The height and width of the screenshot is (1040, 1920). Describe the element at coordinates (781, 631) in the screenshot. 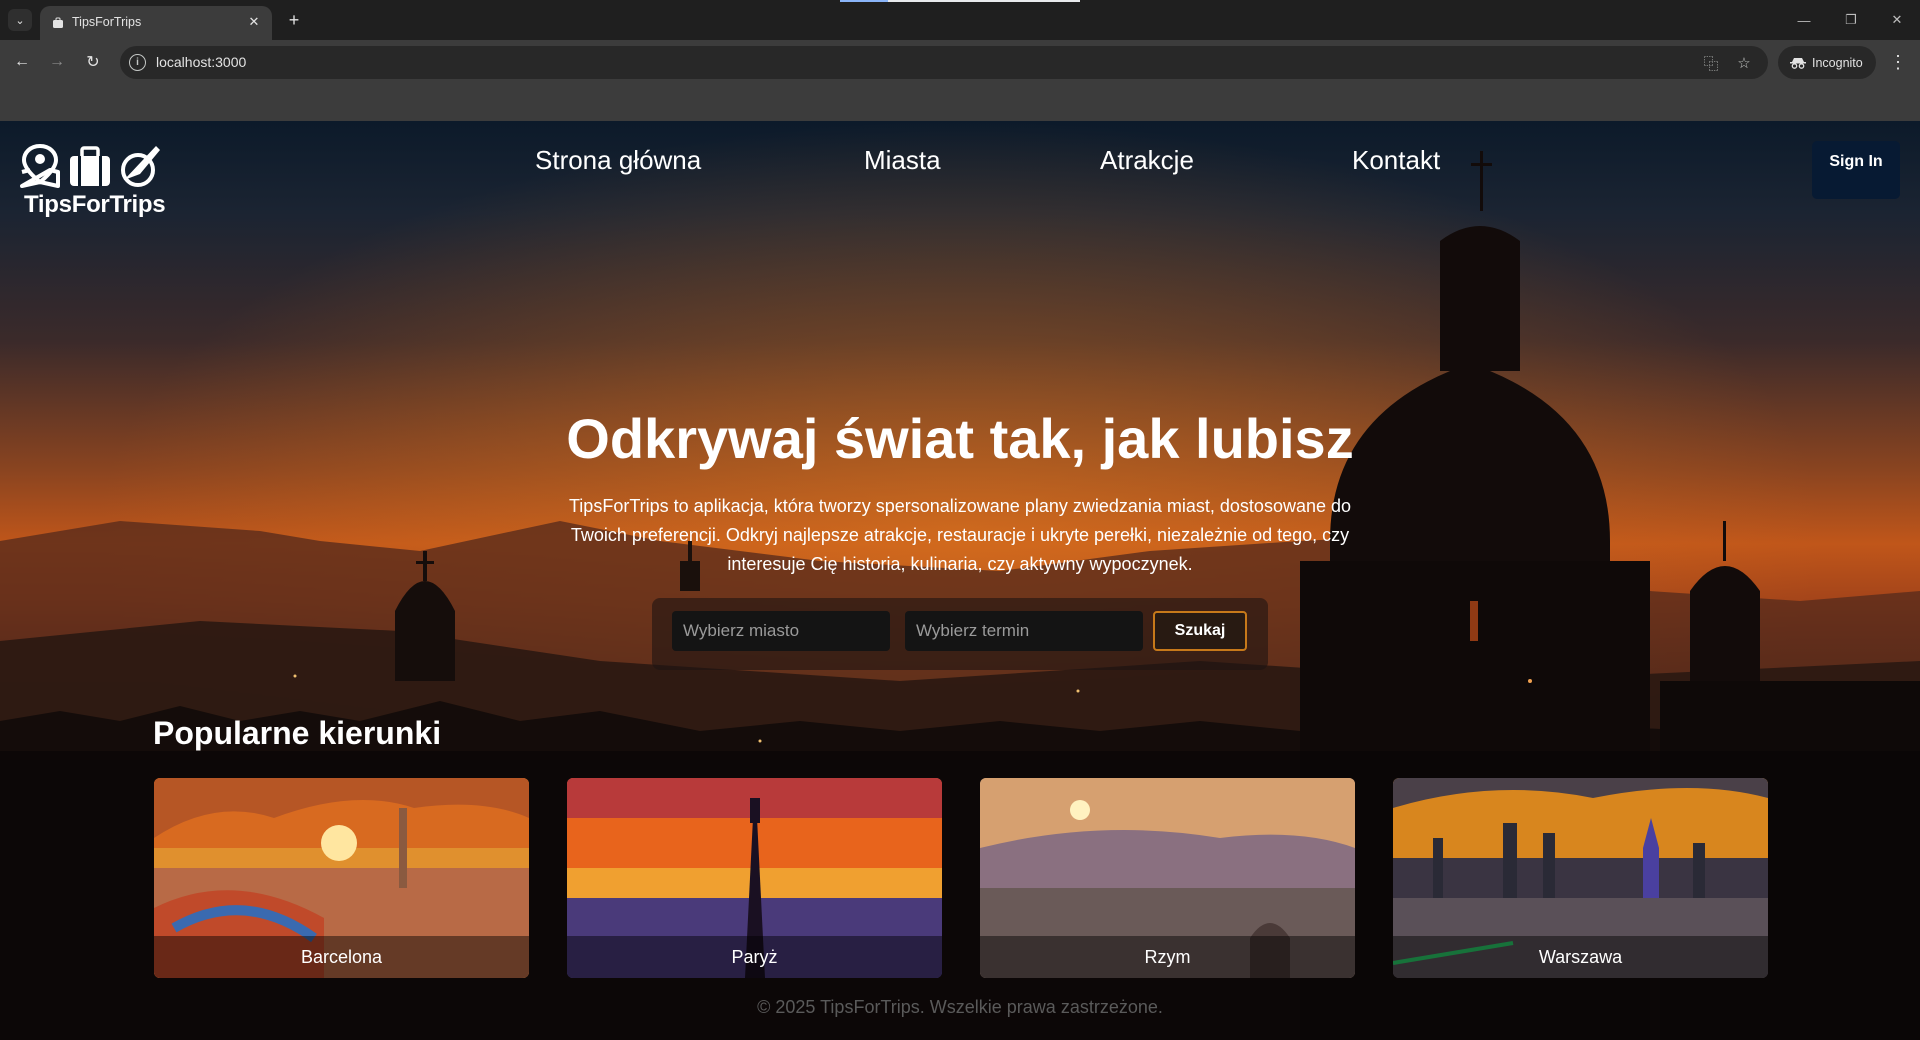

I see `city-select-field: Wybierz miasto` at that location.